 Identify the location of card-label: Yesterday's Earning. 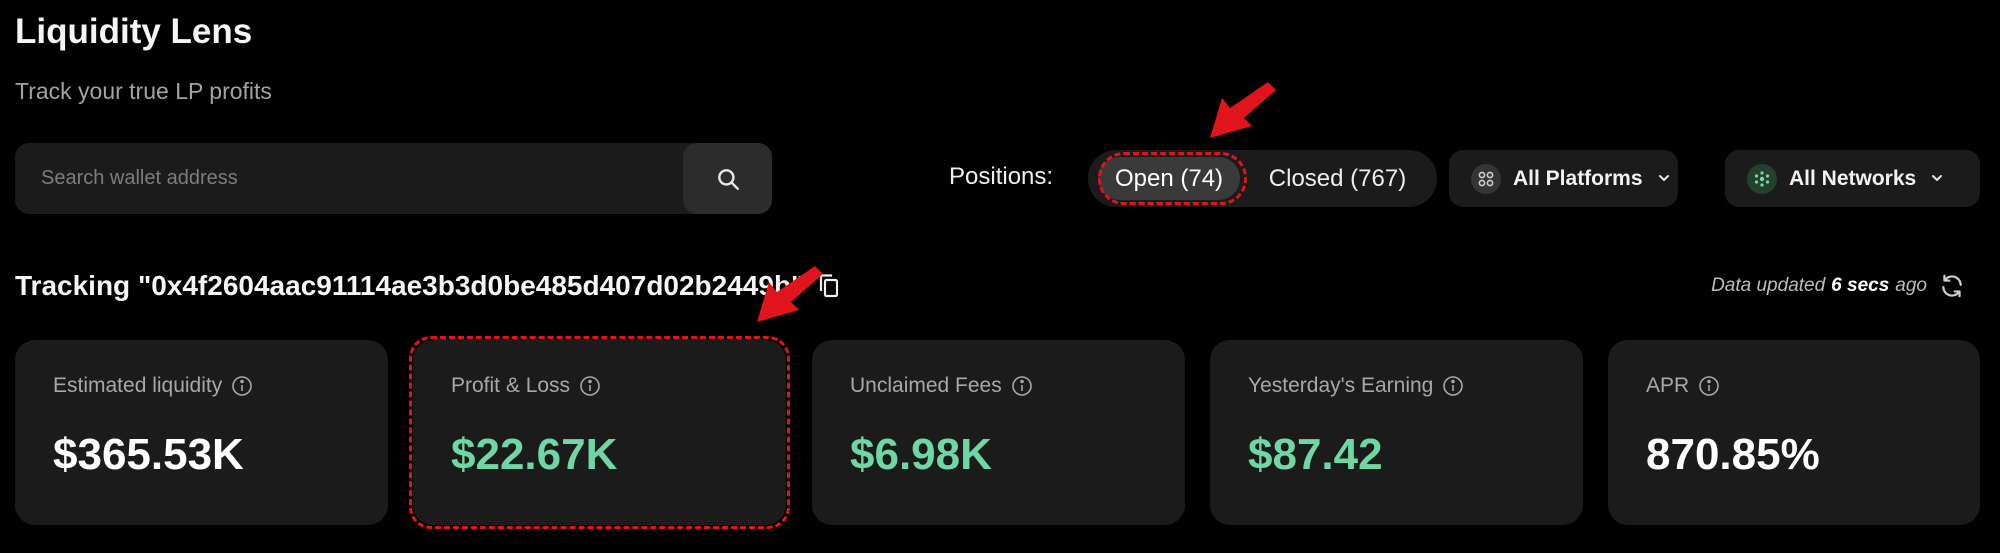
(1341, 385).